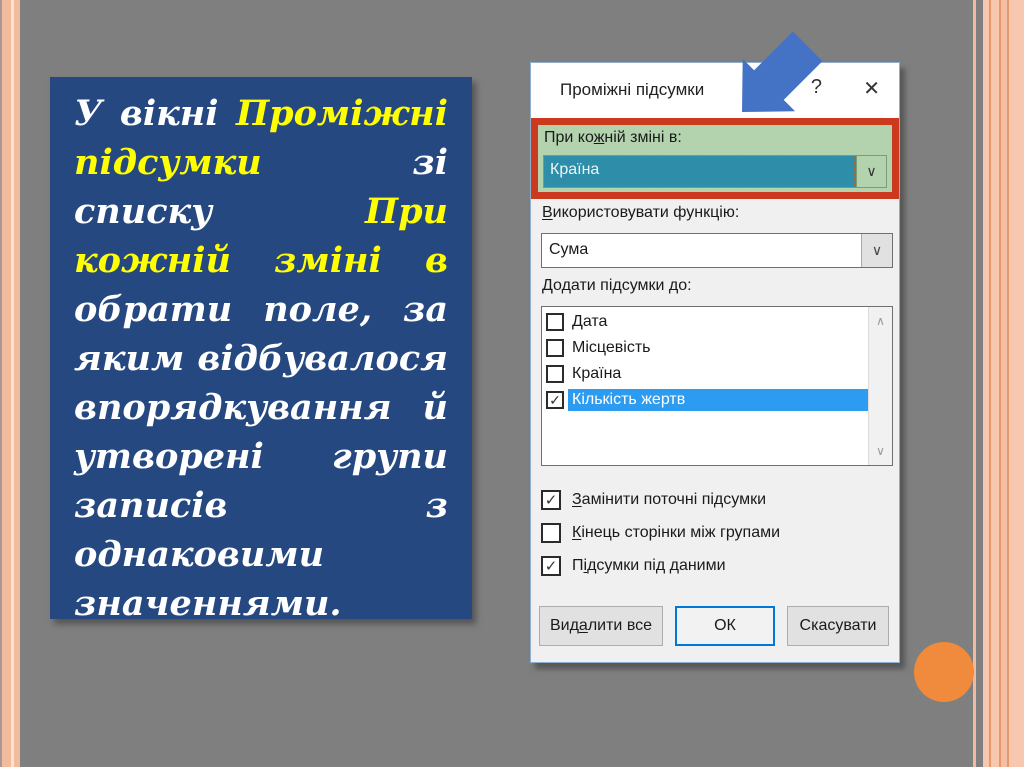  Describe the element at coordinates (715, 90) in the screenshot. I see `dialog-titlebar: Проміжні підсумки ? ✕` at that location.